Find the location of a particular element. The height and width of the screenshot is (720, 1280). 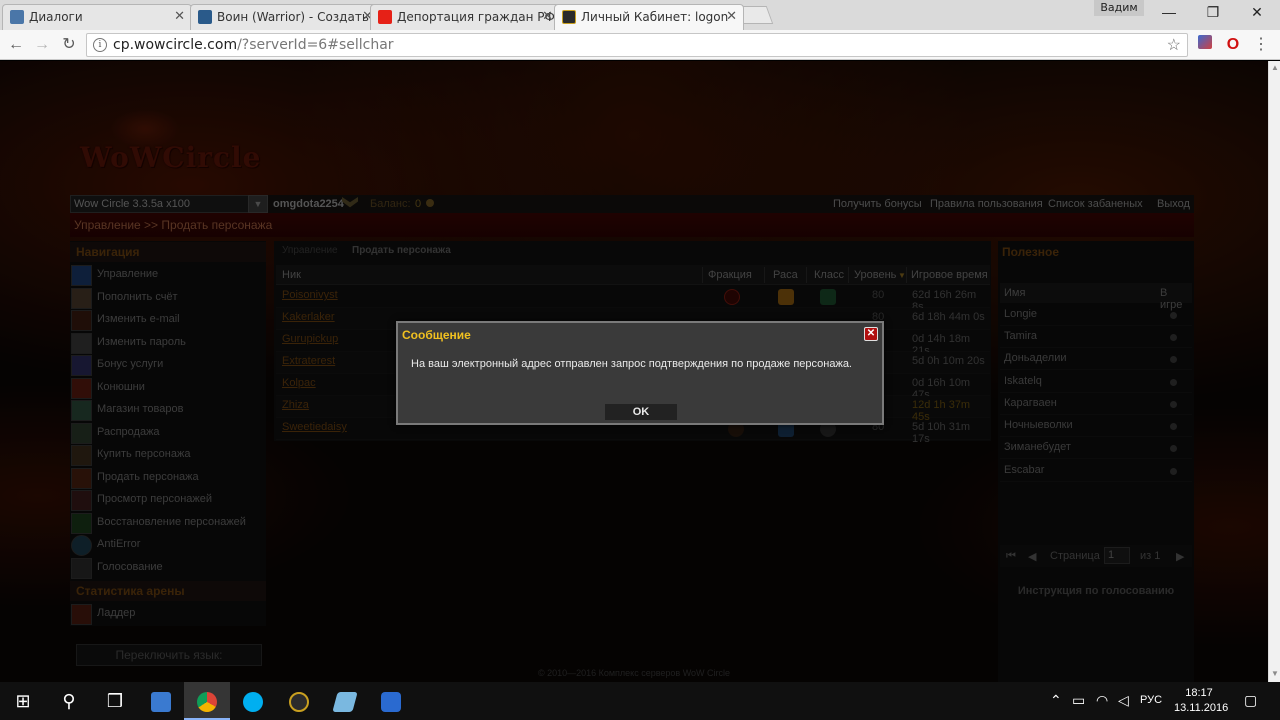

menu-icon: ⋮ is located at coordinates (1261, 45).